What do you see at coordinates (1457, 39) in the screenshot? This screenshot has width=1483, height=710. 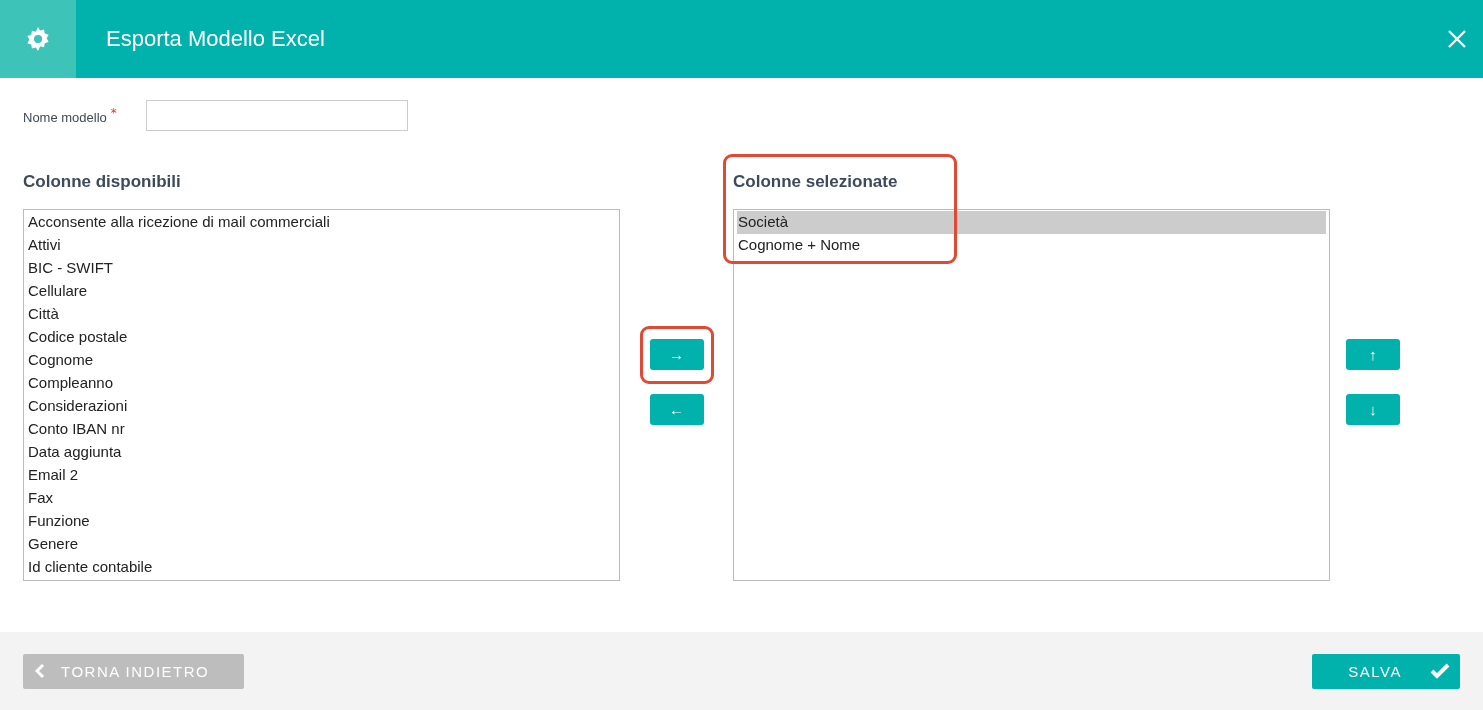 I see `close-icon` at bounding box center [1457, 39].